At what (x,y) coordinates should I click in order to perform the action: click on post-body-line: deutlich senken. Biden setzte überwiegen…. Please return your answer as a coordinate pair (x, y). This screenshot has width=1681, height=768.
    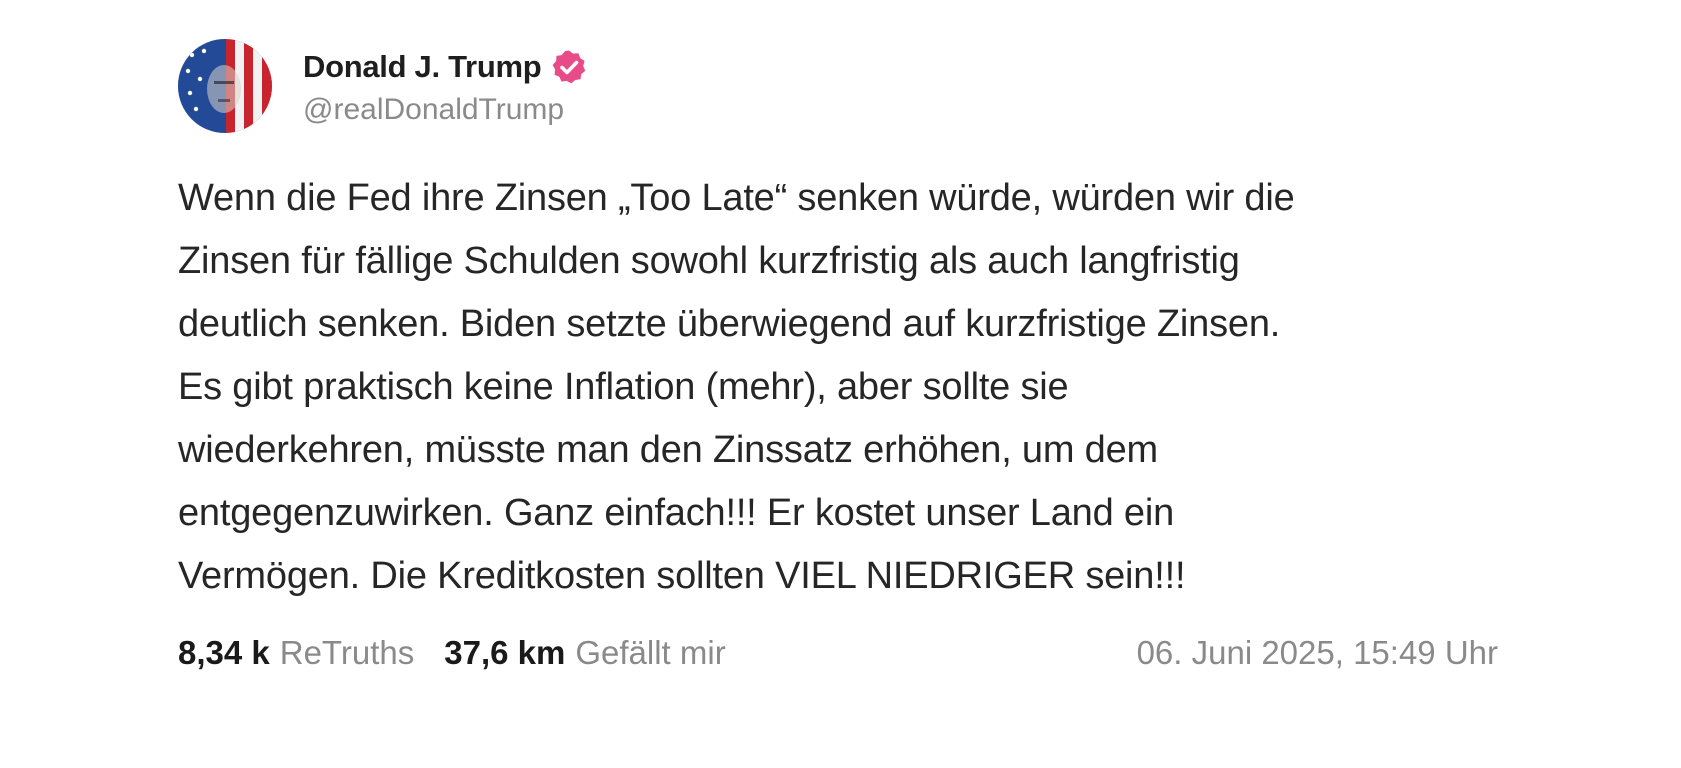
    Looking at the image, I should click on (729, 324).